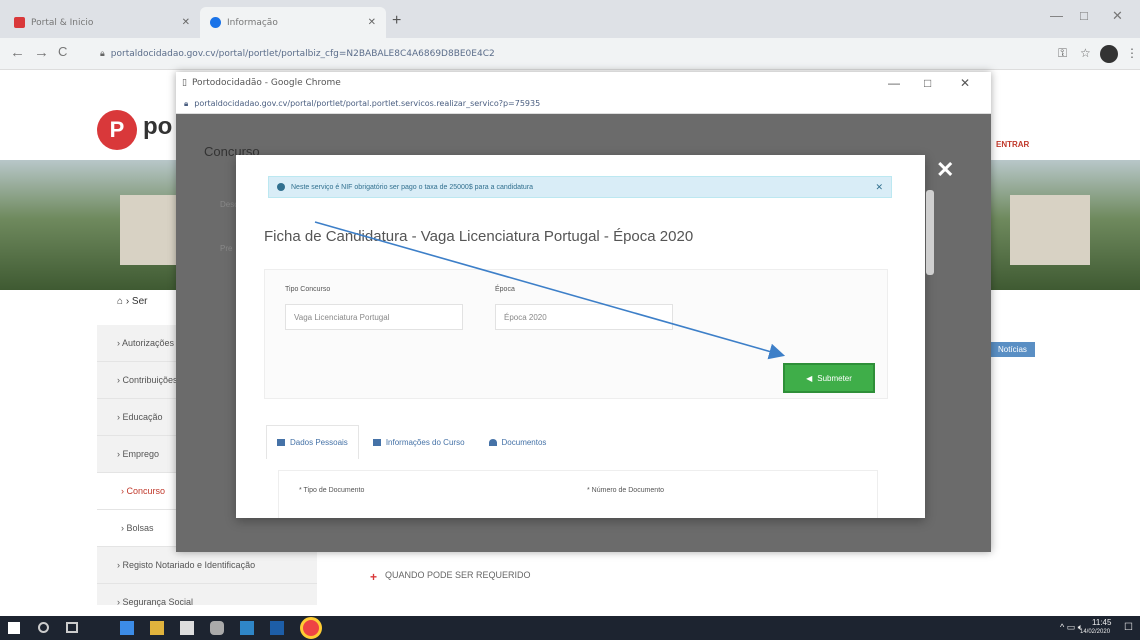 Image resolution: width=1140 pixels, height=640 pixels. Describe the element at coordinates (311, 628) in the screenshot. I see `chrome-icon` at that location.